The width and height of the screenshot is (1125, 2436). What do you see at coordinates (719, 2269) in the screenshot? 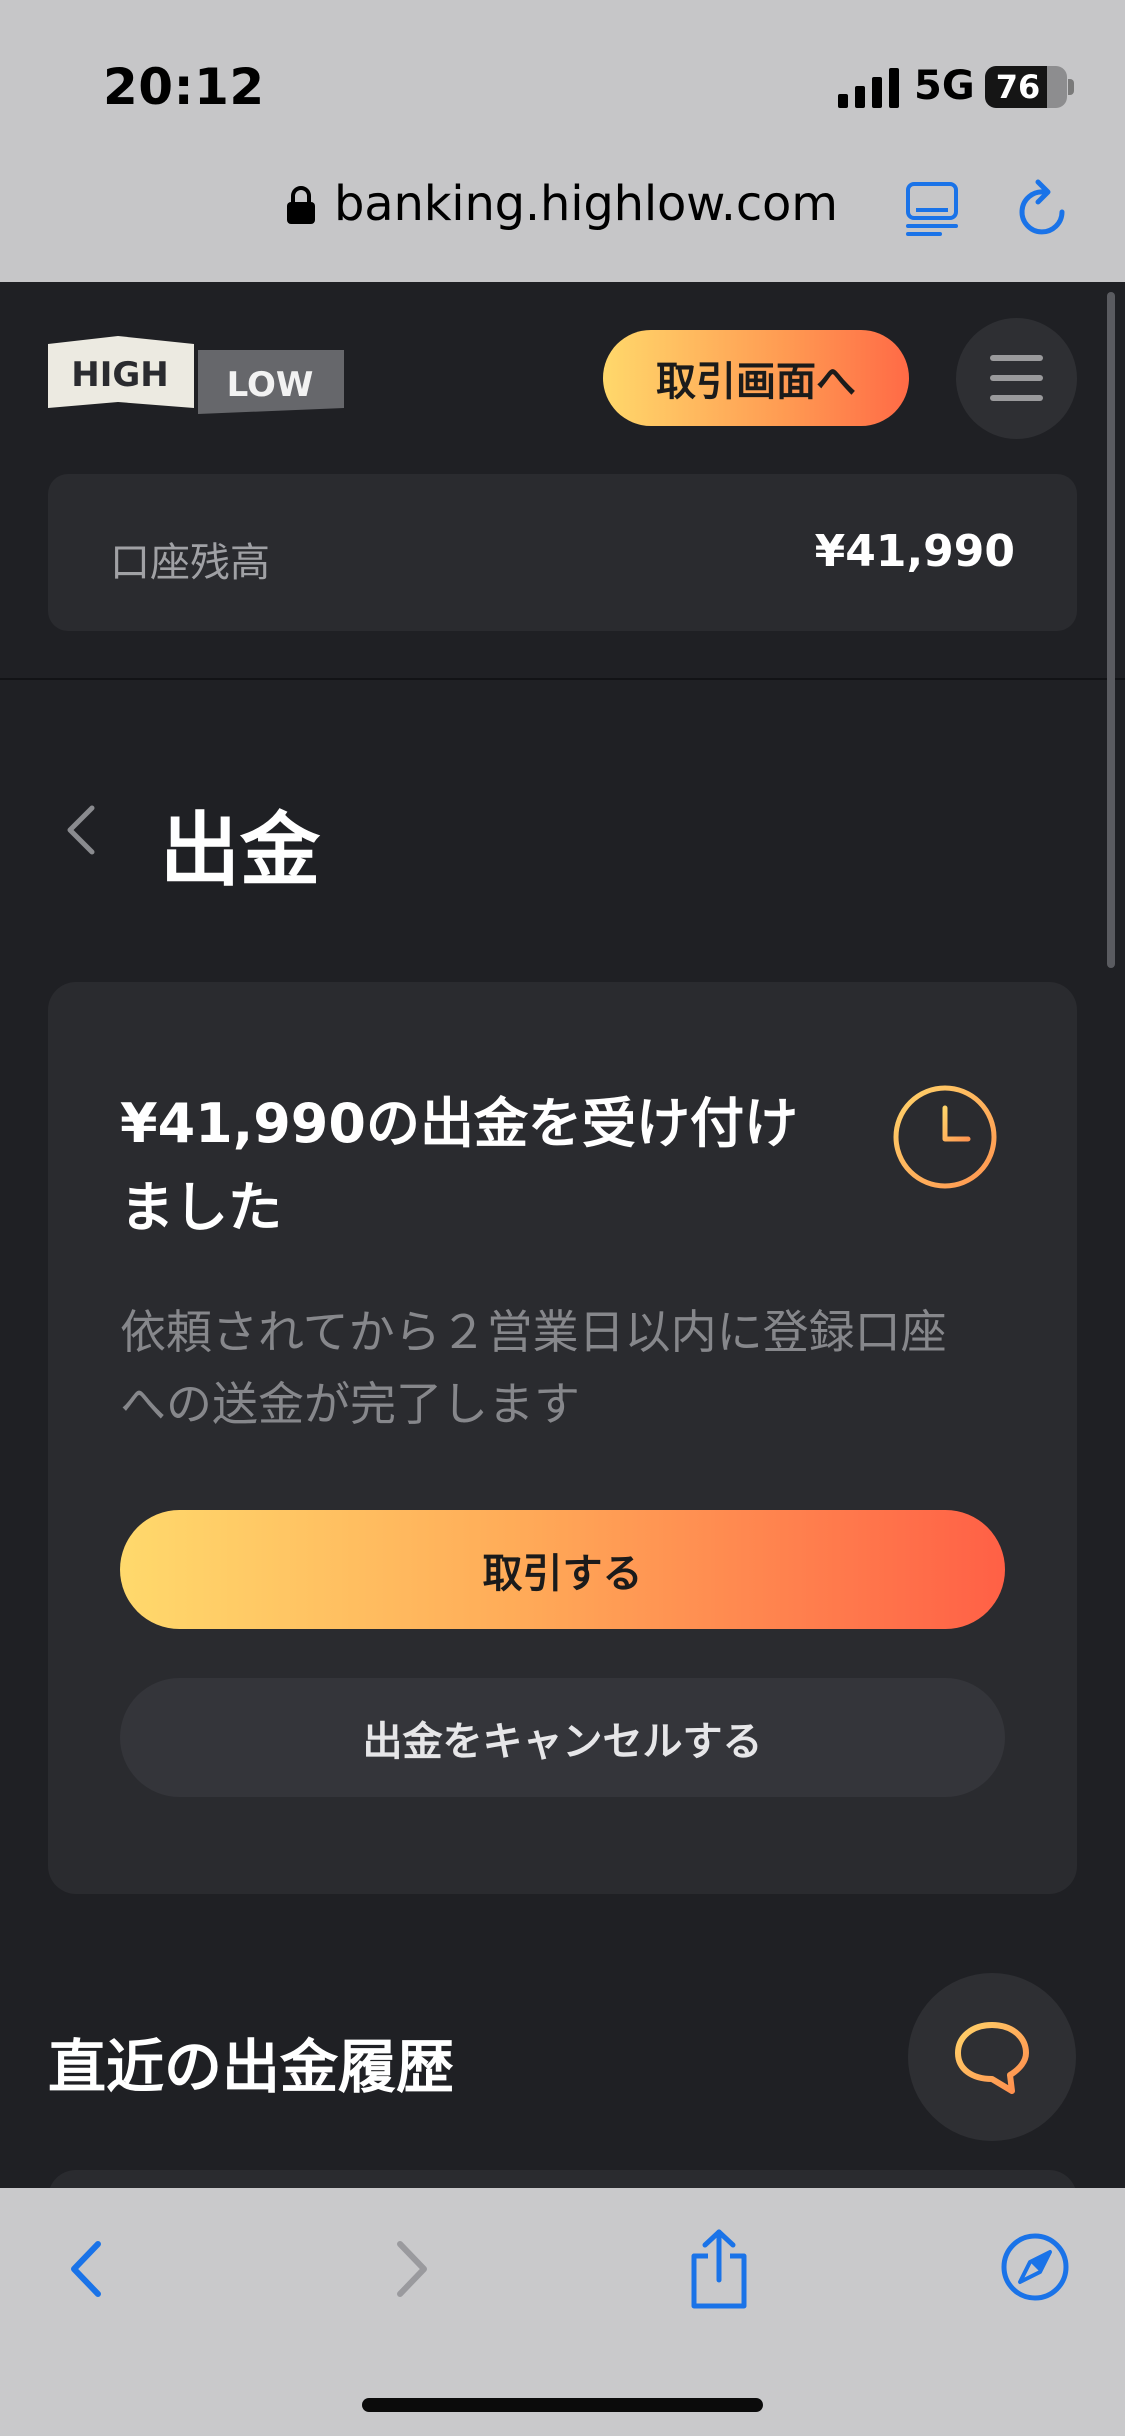
I see `share-icon` at bounding box center [719, 2269].